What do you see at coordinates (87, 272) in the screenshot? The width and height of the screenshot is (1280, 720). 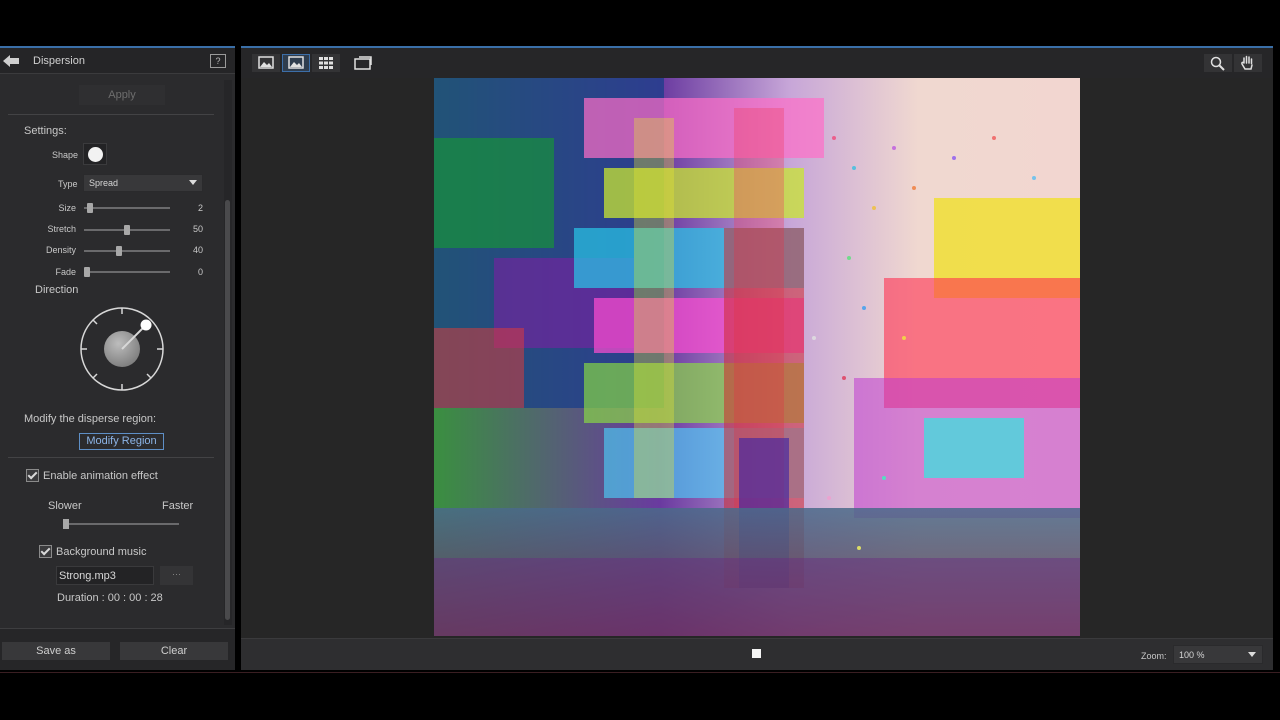 I see `fade-slider-thumb` at bounding box center [87, 272].